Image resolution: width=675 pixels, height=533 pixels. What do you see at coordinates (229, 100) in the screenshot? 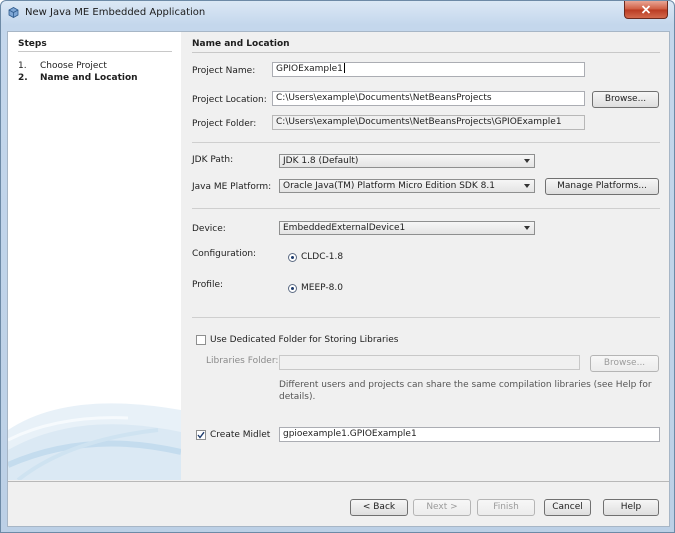
I see `project-location-label: Project Location:` at bounding box center [229, 100].